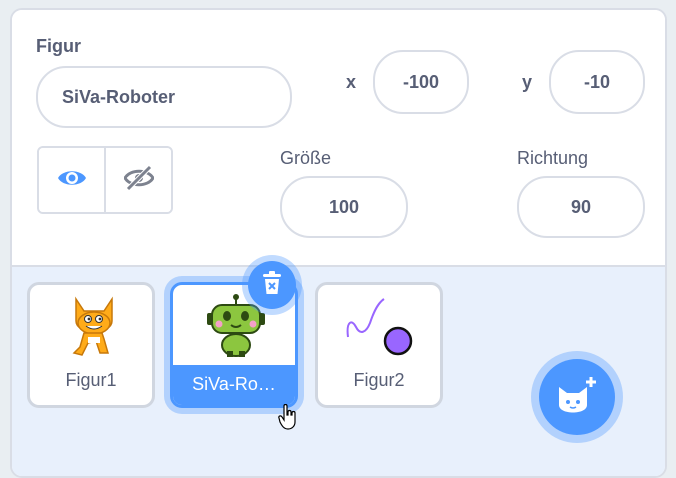 The image size is (676, 478). I want to click on add-sprite-button-inner, so click(577, 397).